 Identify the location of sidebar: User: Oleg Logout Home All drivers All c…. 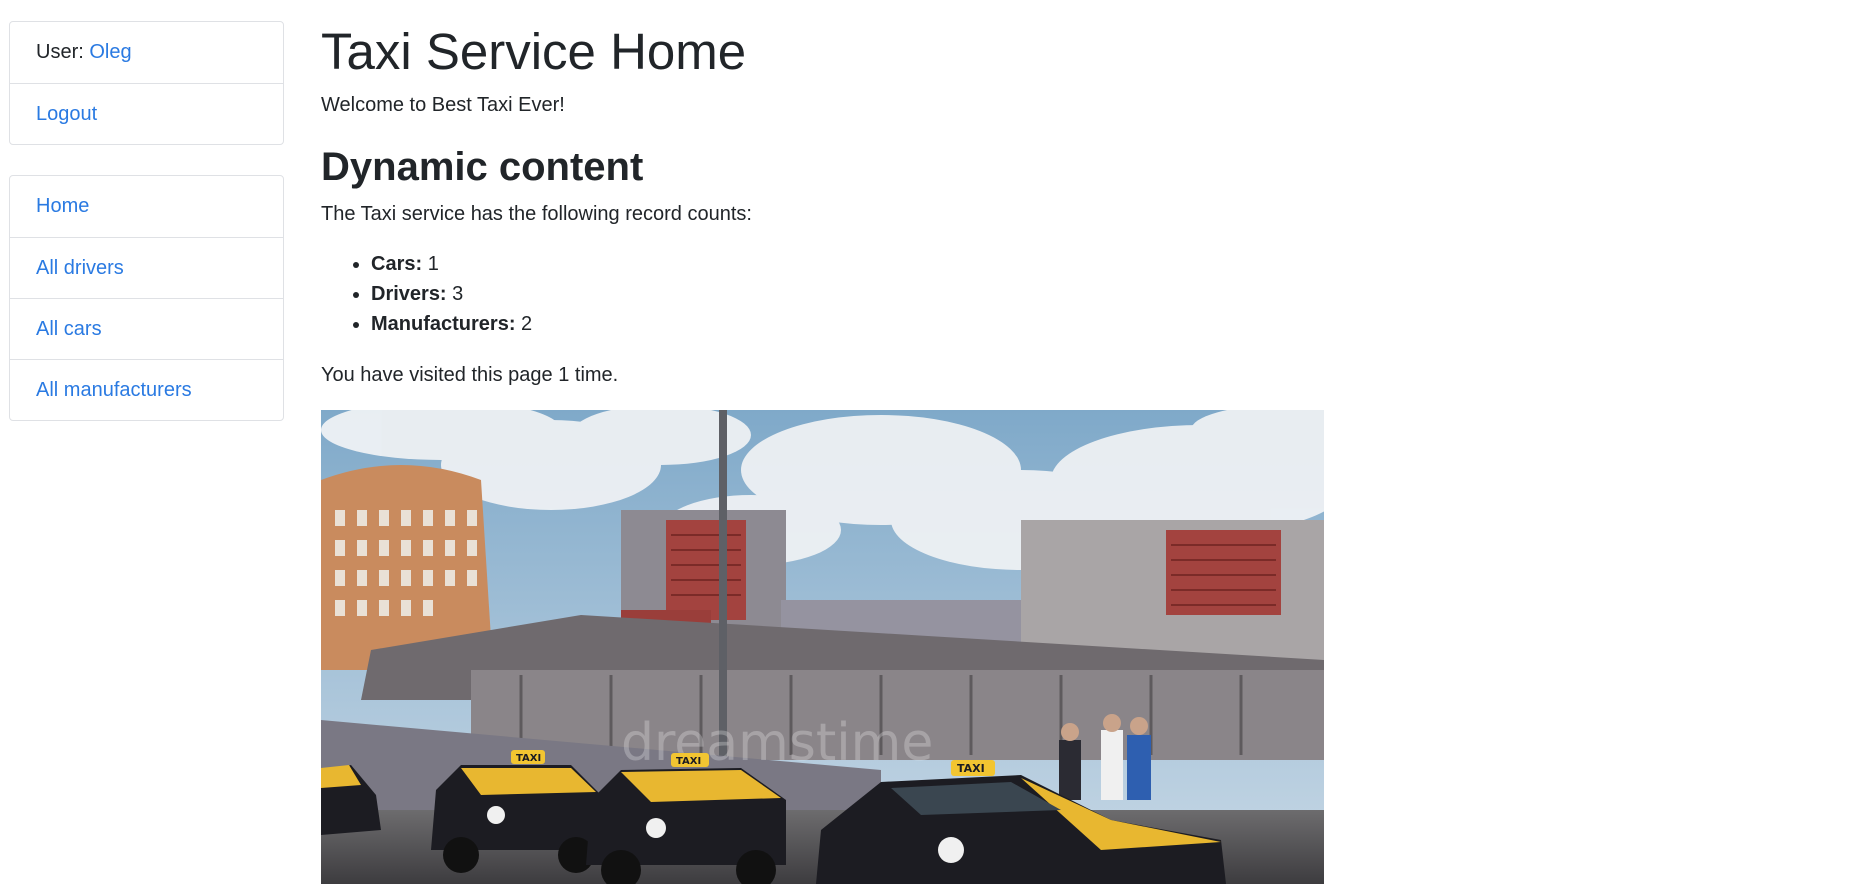
(146, 221).